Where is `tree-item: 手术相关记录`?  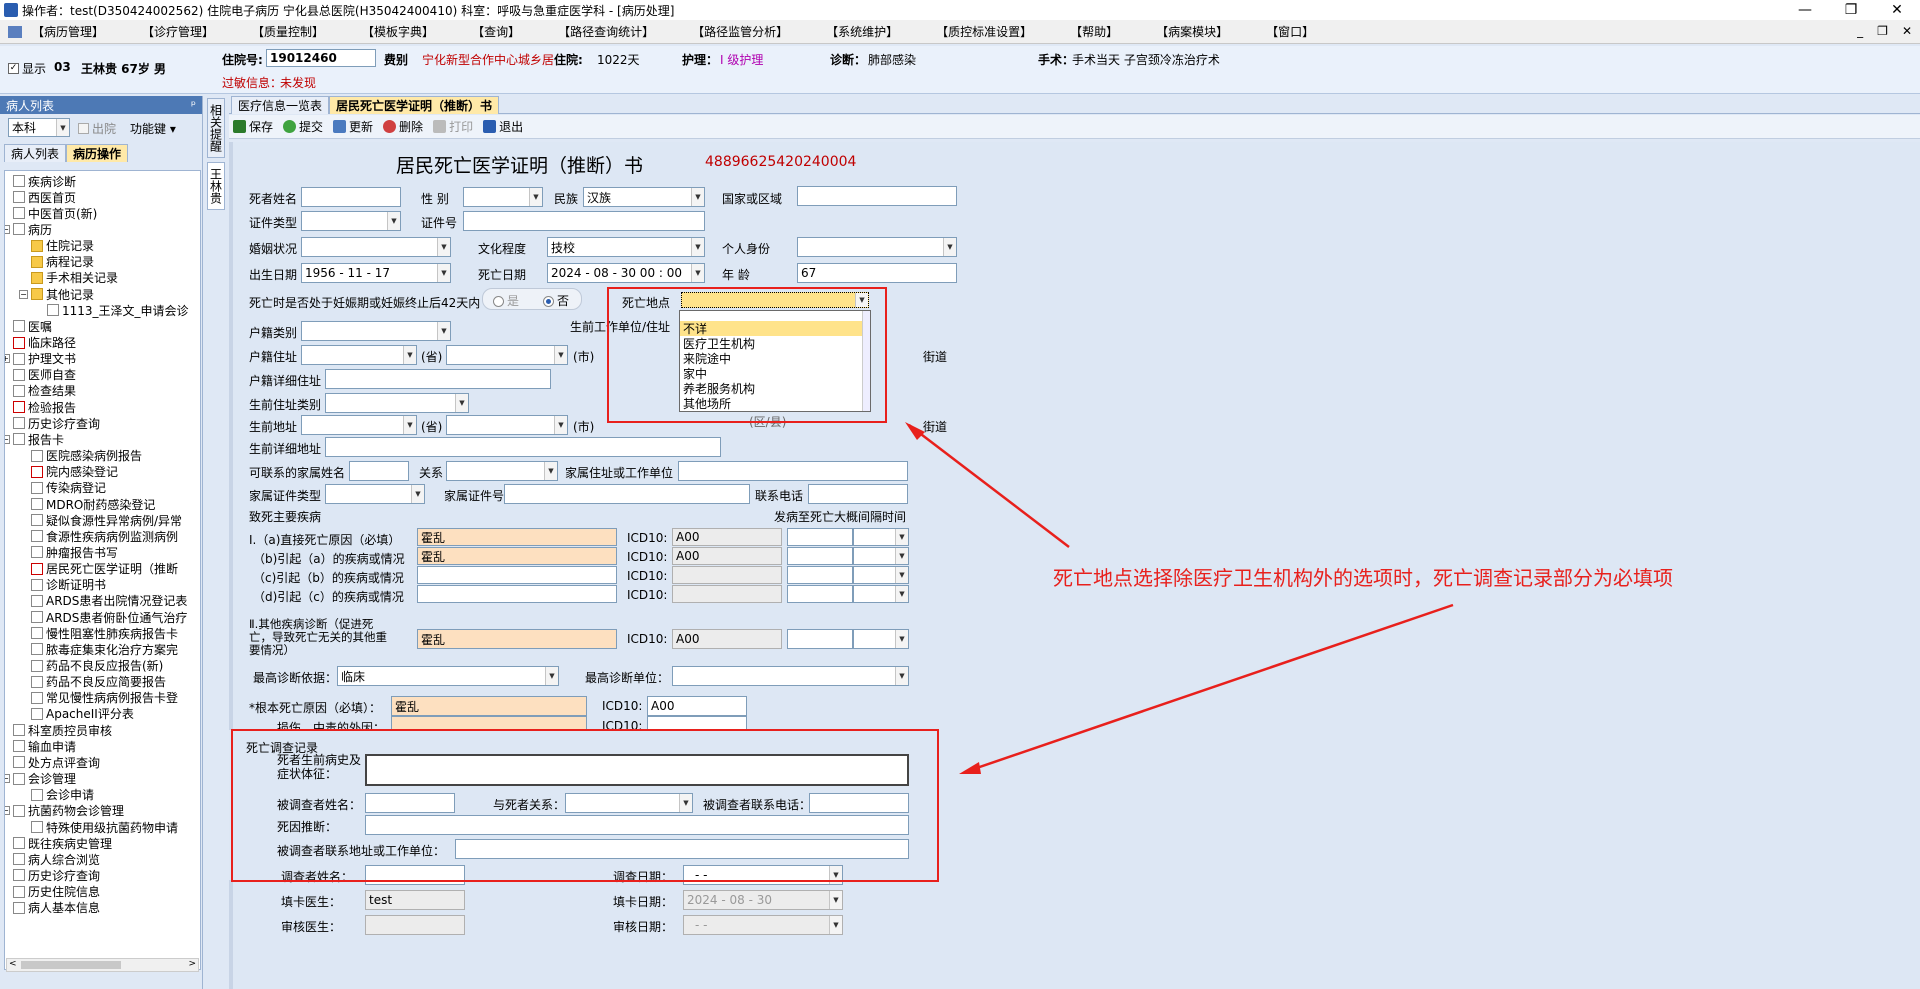 tree-item: 手术相关记录 is located at coordinates (74, 278).